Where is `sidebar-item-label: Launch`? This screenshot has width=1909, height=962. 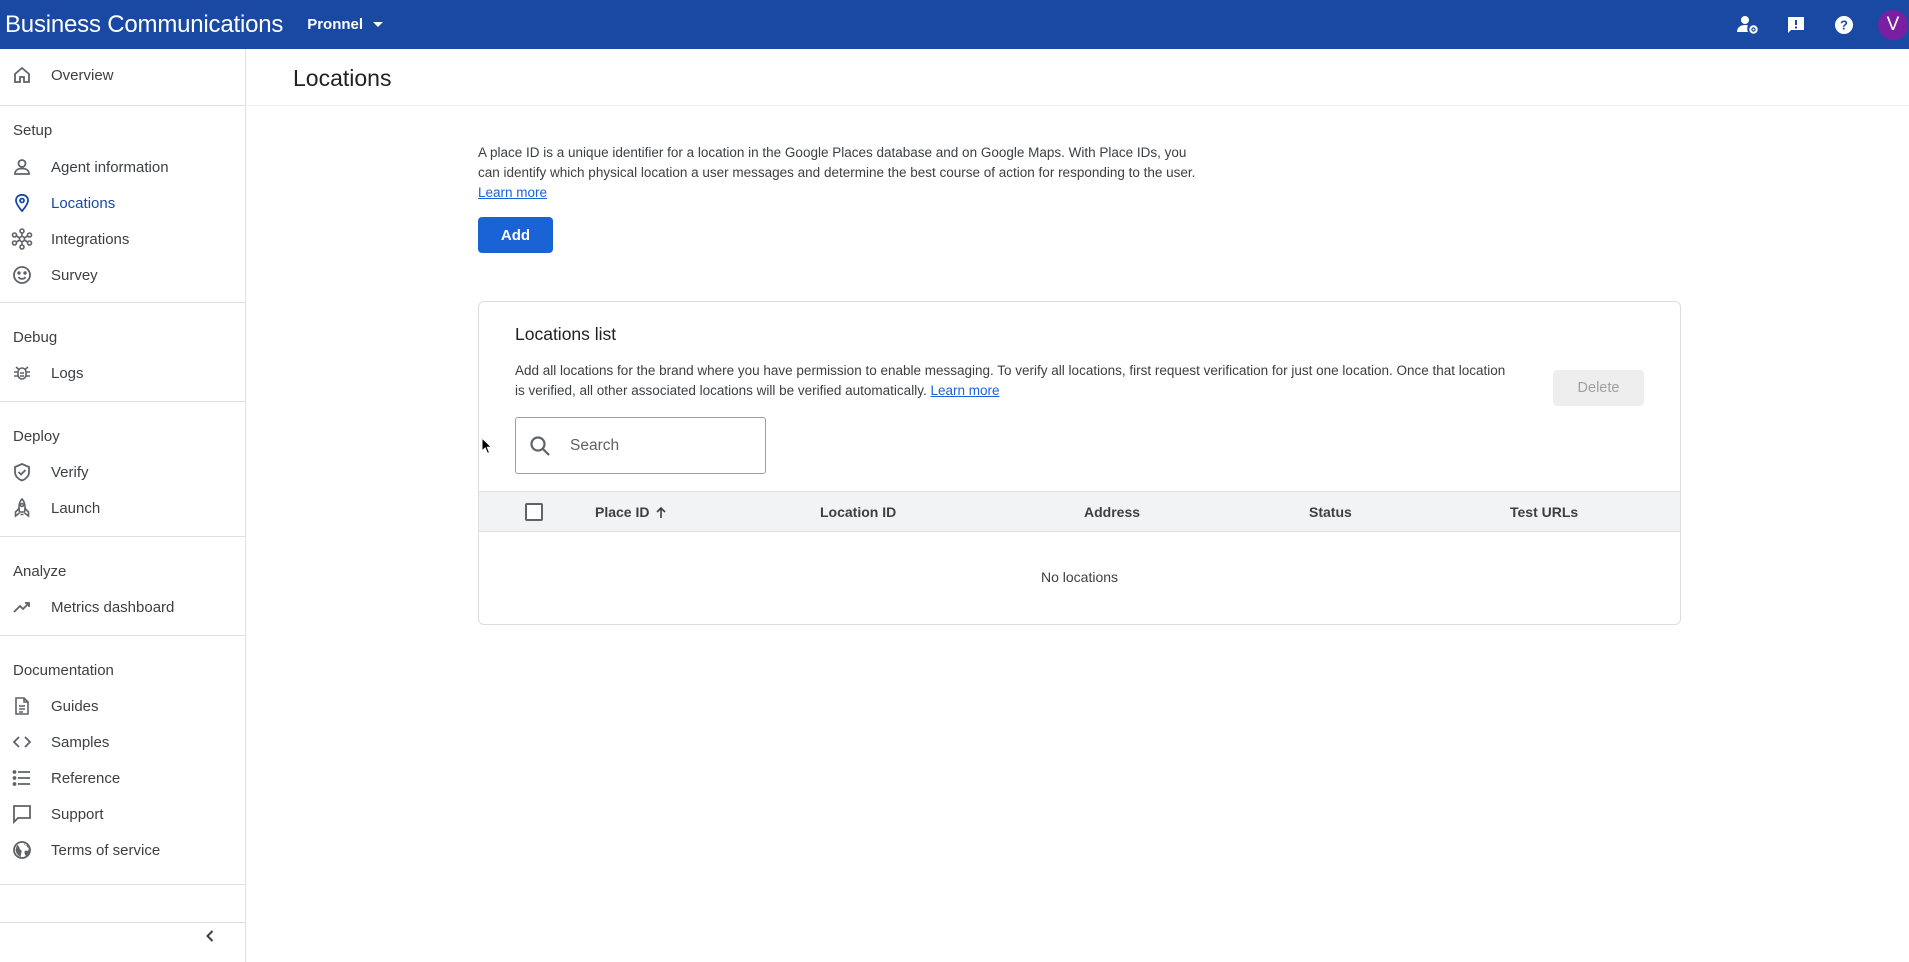 sidebar-item-label: Launch is located at coordinates (76, 508).